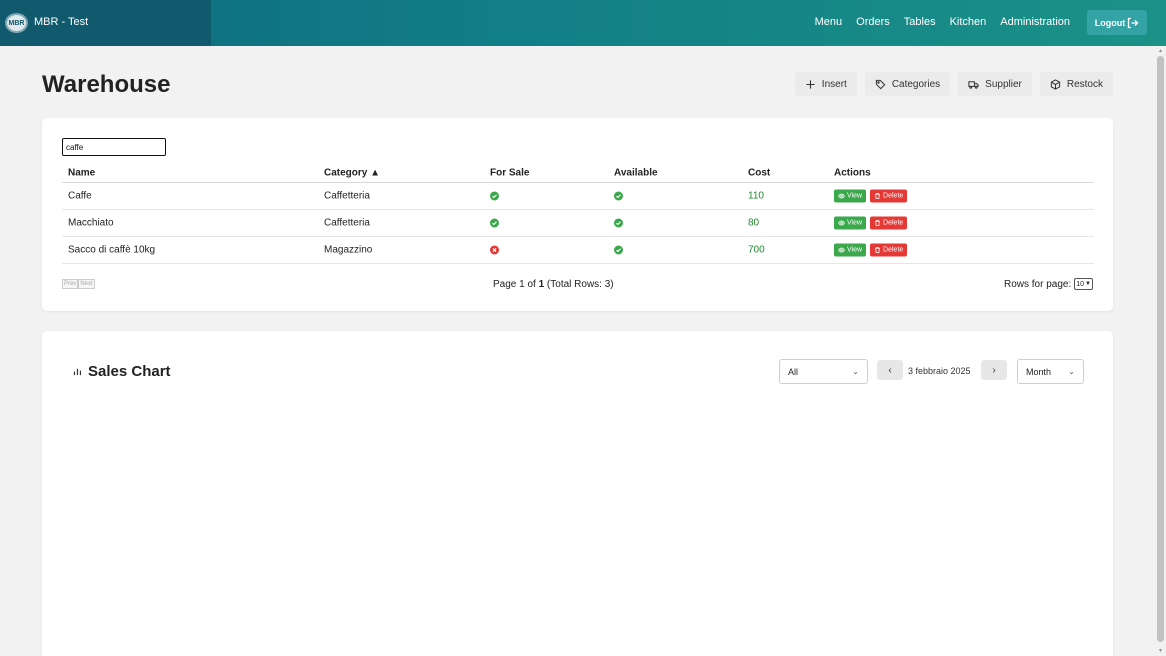 This screenshot has height=656, width=1166. I want to click on rows-per-page-select: 10 ▼, so click(1083, 284).